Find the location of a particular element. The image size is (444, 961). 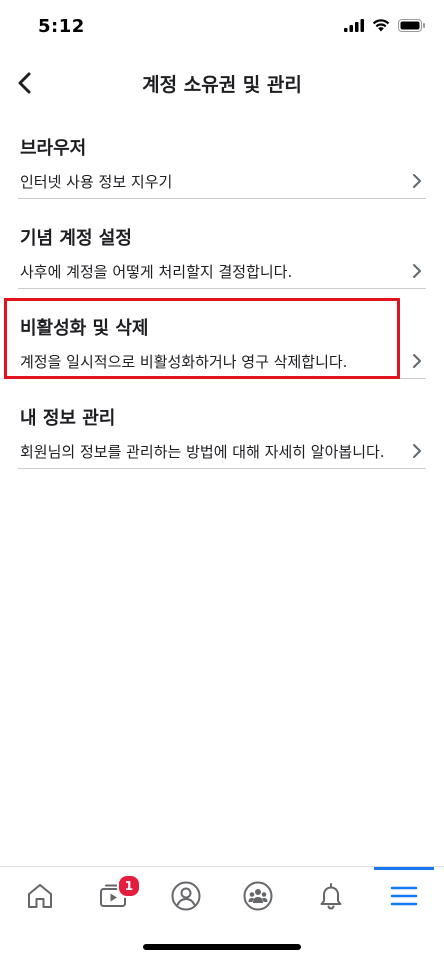

active-tab-indicator is located at coordinates (403, 868).